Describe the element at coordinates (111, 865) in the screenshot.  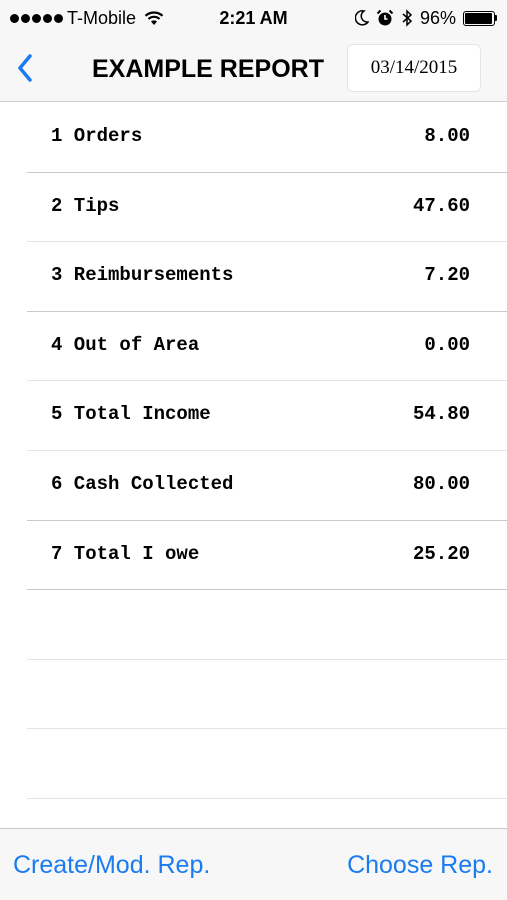
I see `create-mod-report-button: Create/Mod. Rep.` at that location.